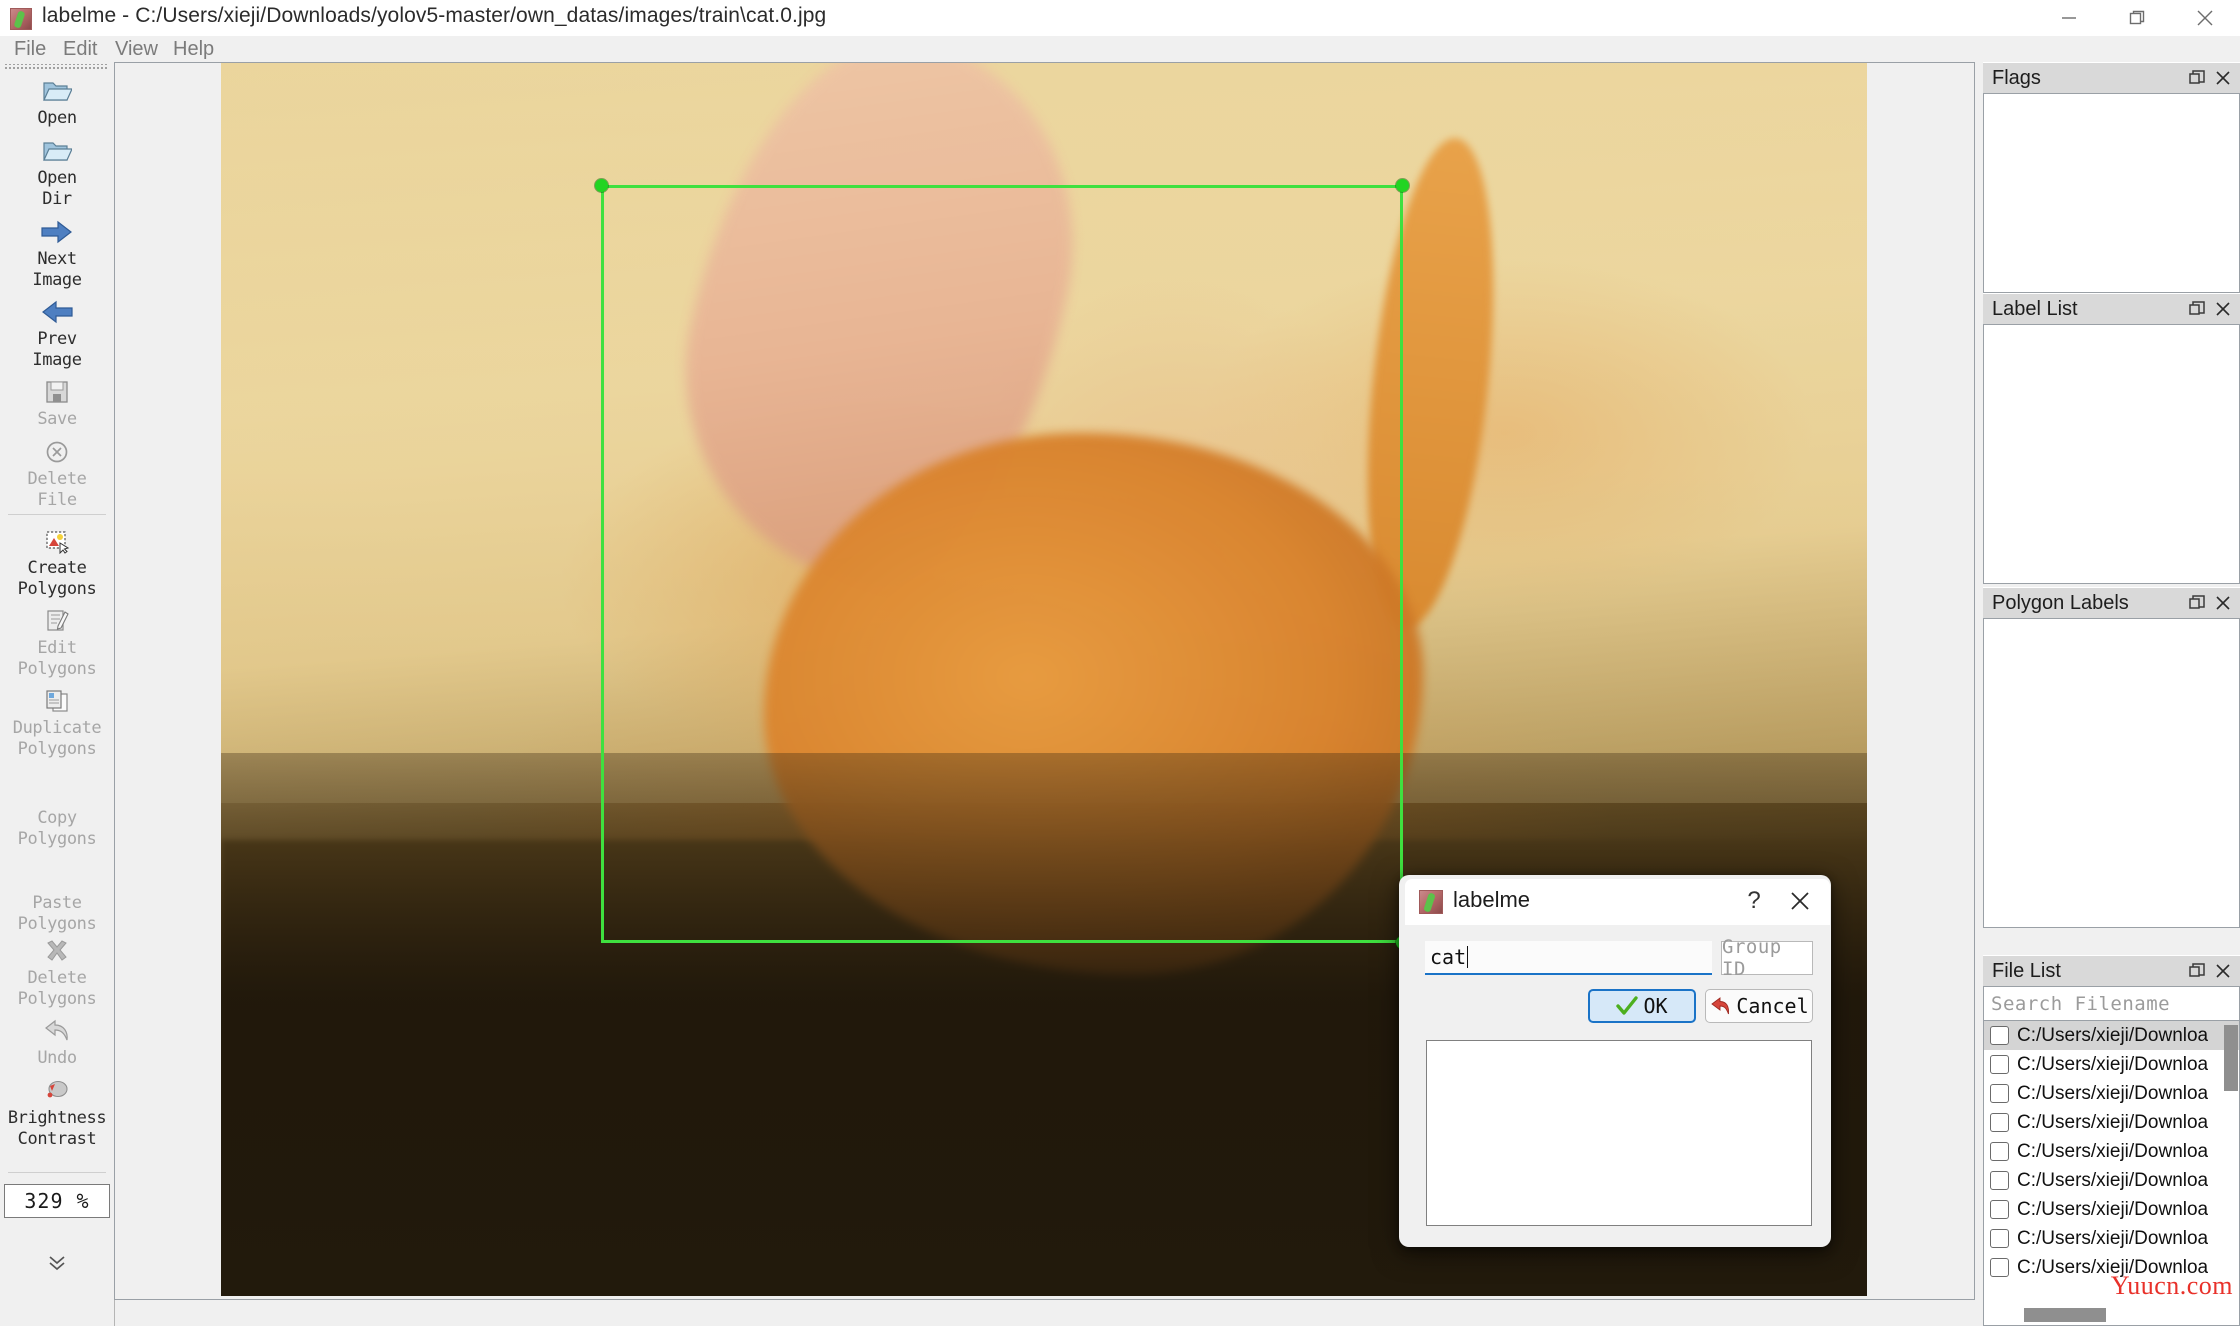 The width and height of the screenshot is (2240, 1326). I want to click on panel-flags-title: Flags, so click(2016, 78).